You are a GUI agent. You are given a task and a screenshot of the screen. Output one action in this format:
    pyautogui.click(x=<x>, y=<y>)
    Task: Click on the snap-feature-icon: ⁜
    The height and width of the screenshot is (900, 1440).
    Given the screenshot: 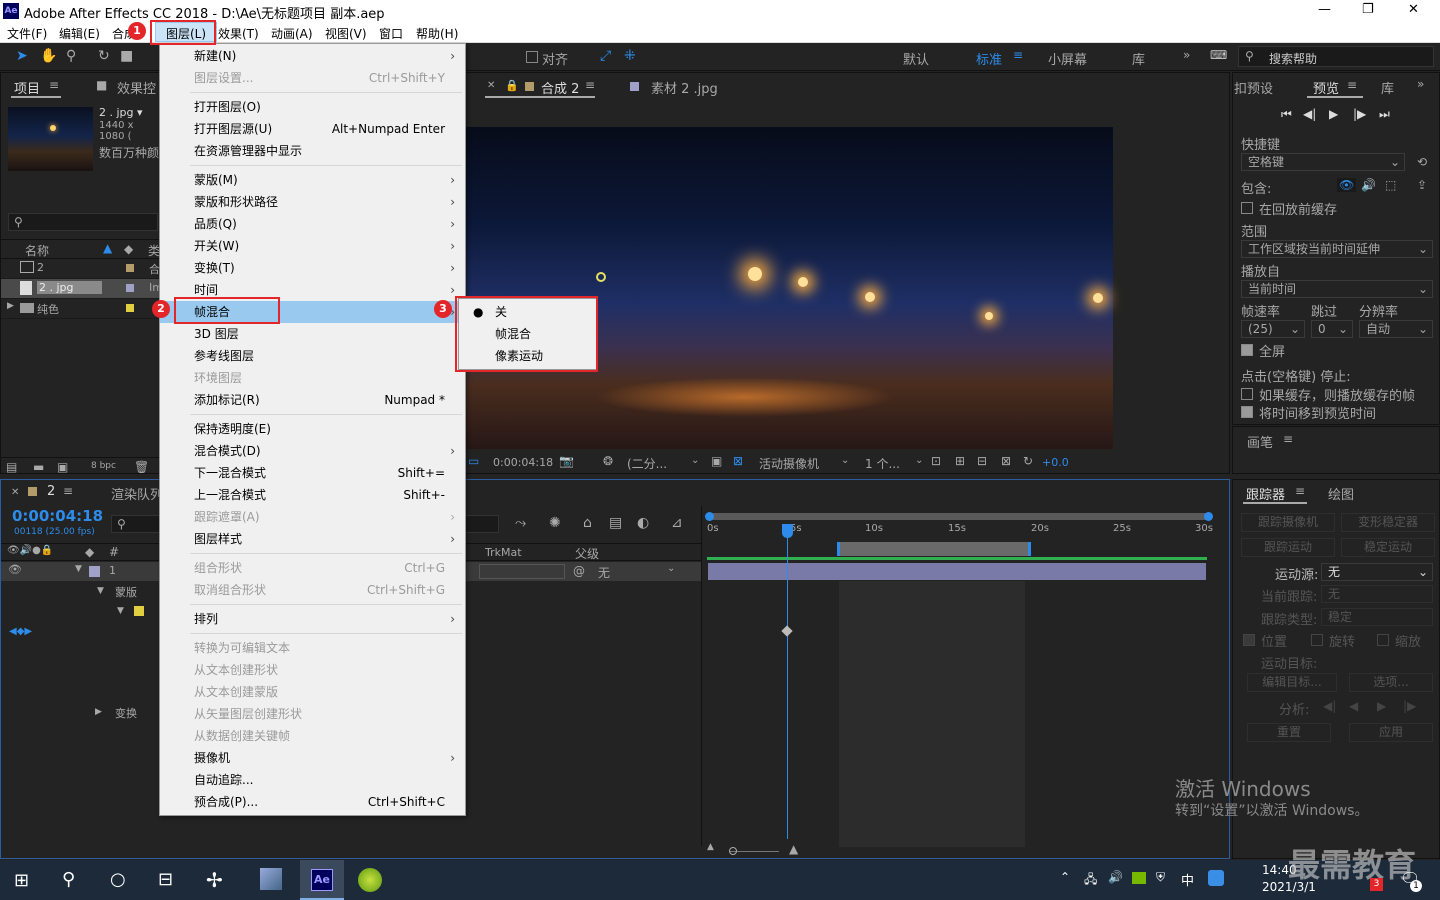 What is the action you would take?
    pyautogui.click(x=630, y=56)
    